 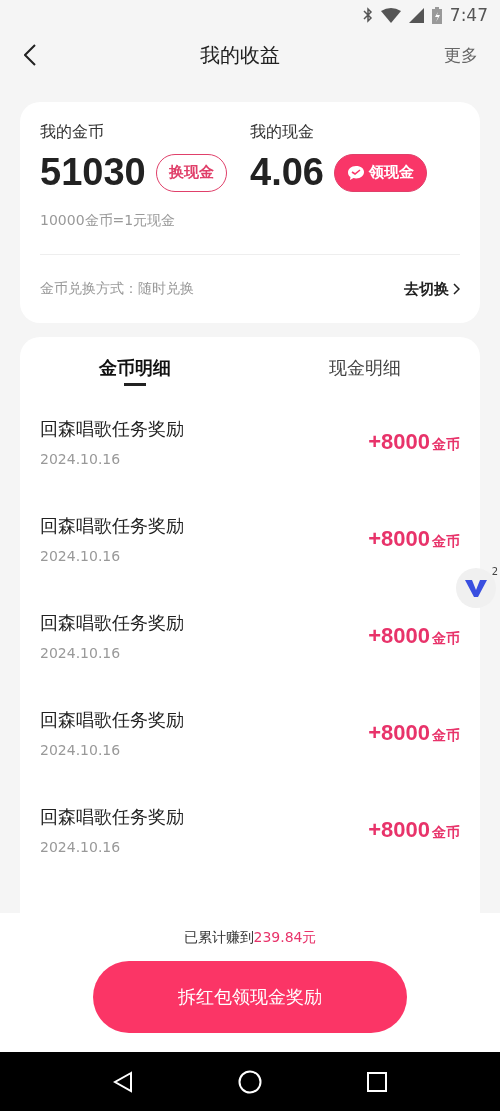 What do you see at coordinates (436, 15) in the screenshot?
I see `battery-icon` at bounding box center [436, 15].